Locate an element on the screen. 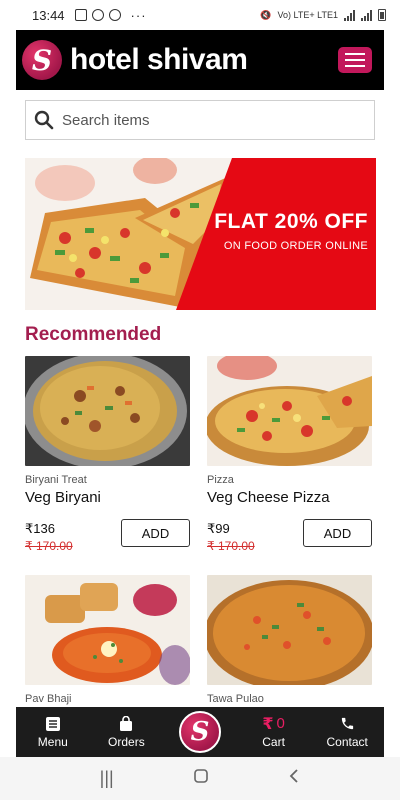 Image resolution: width=400 pixels, height=800 pixels. product-category: Pav Bhaji is located at coordinates (48, 699).